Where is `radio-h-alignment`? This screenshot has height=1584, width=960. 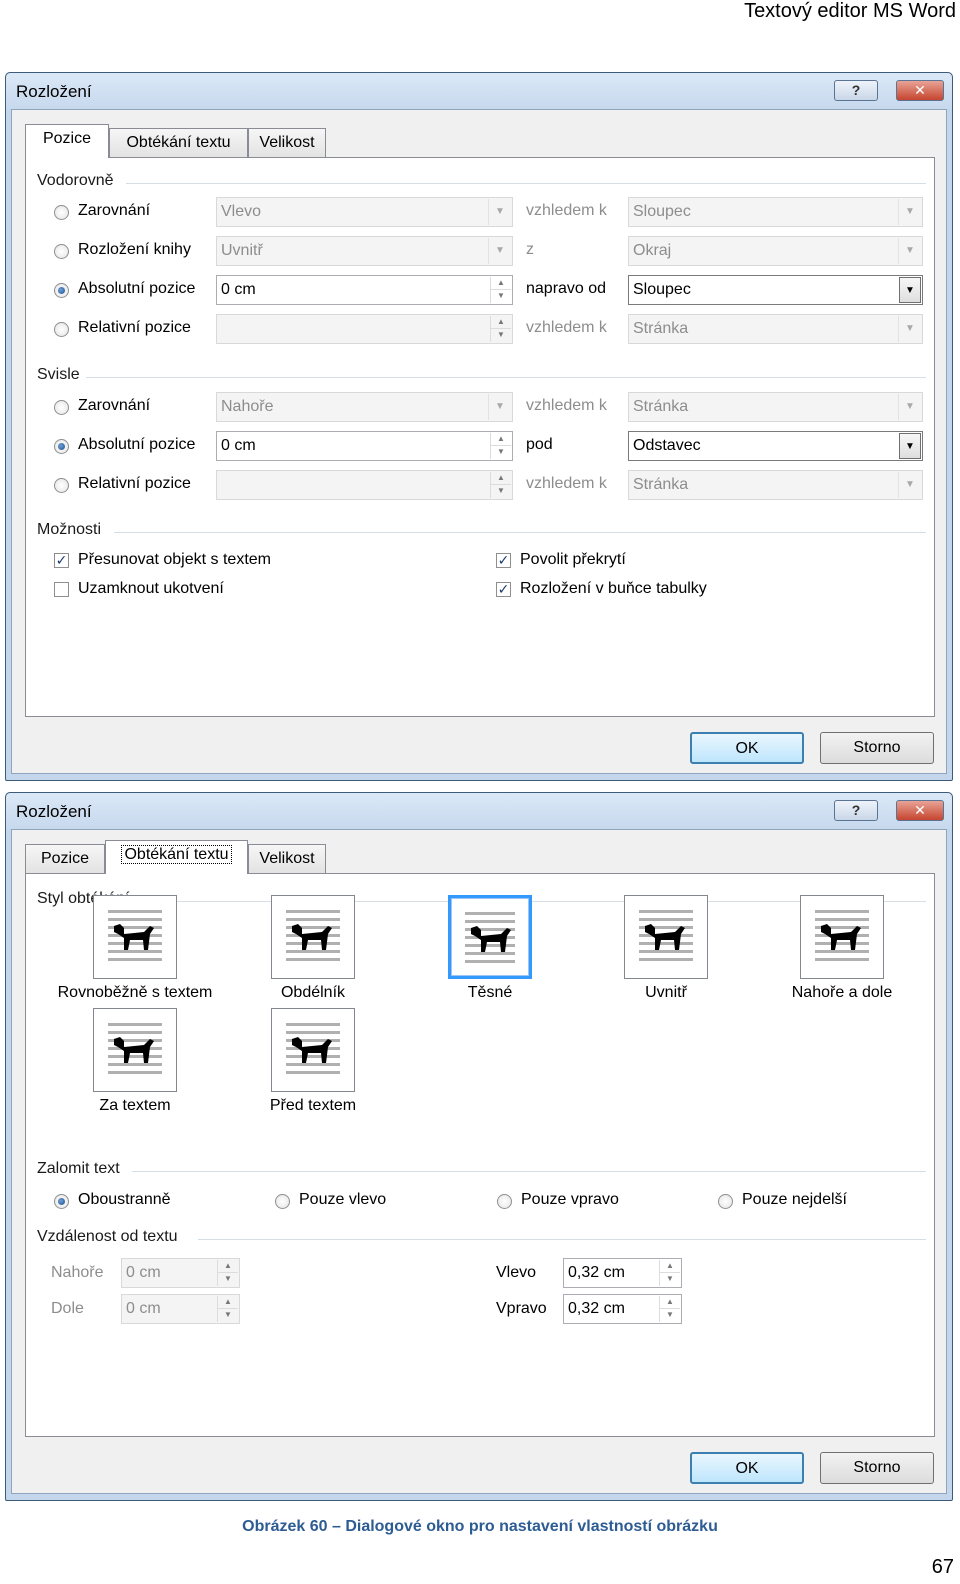
radio-h-alignment is located at coordinates (61, 212).